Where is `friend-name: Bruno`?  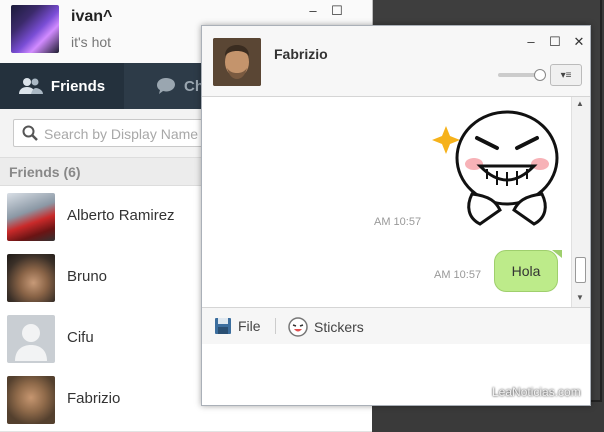
friend-name: Bruno is located at coordinates (87, 276).